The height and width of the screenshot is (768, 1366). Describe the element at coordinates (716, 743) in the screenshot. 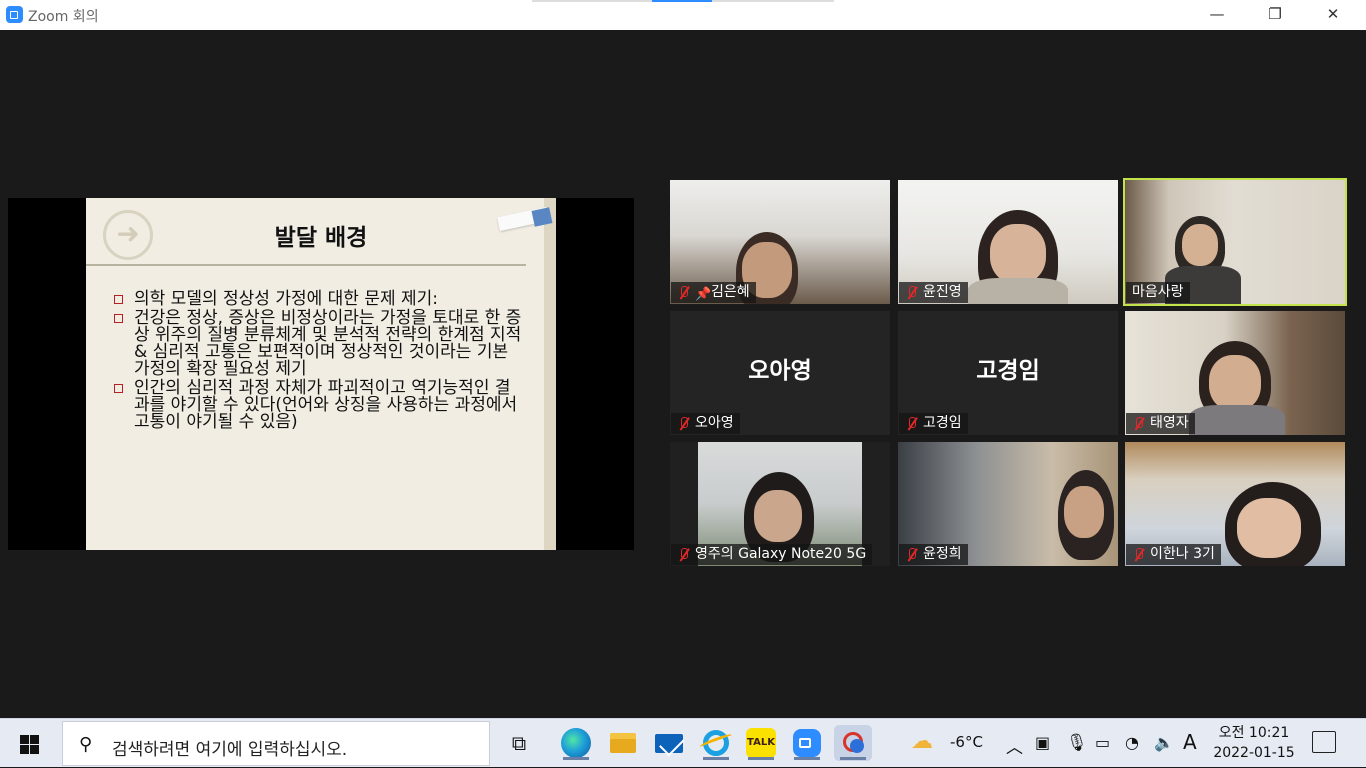

I see `internet-explorer-icon` at that location.